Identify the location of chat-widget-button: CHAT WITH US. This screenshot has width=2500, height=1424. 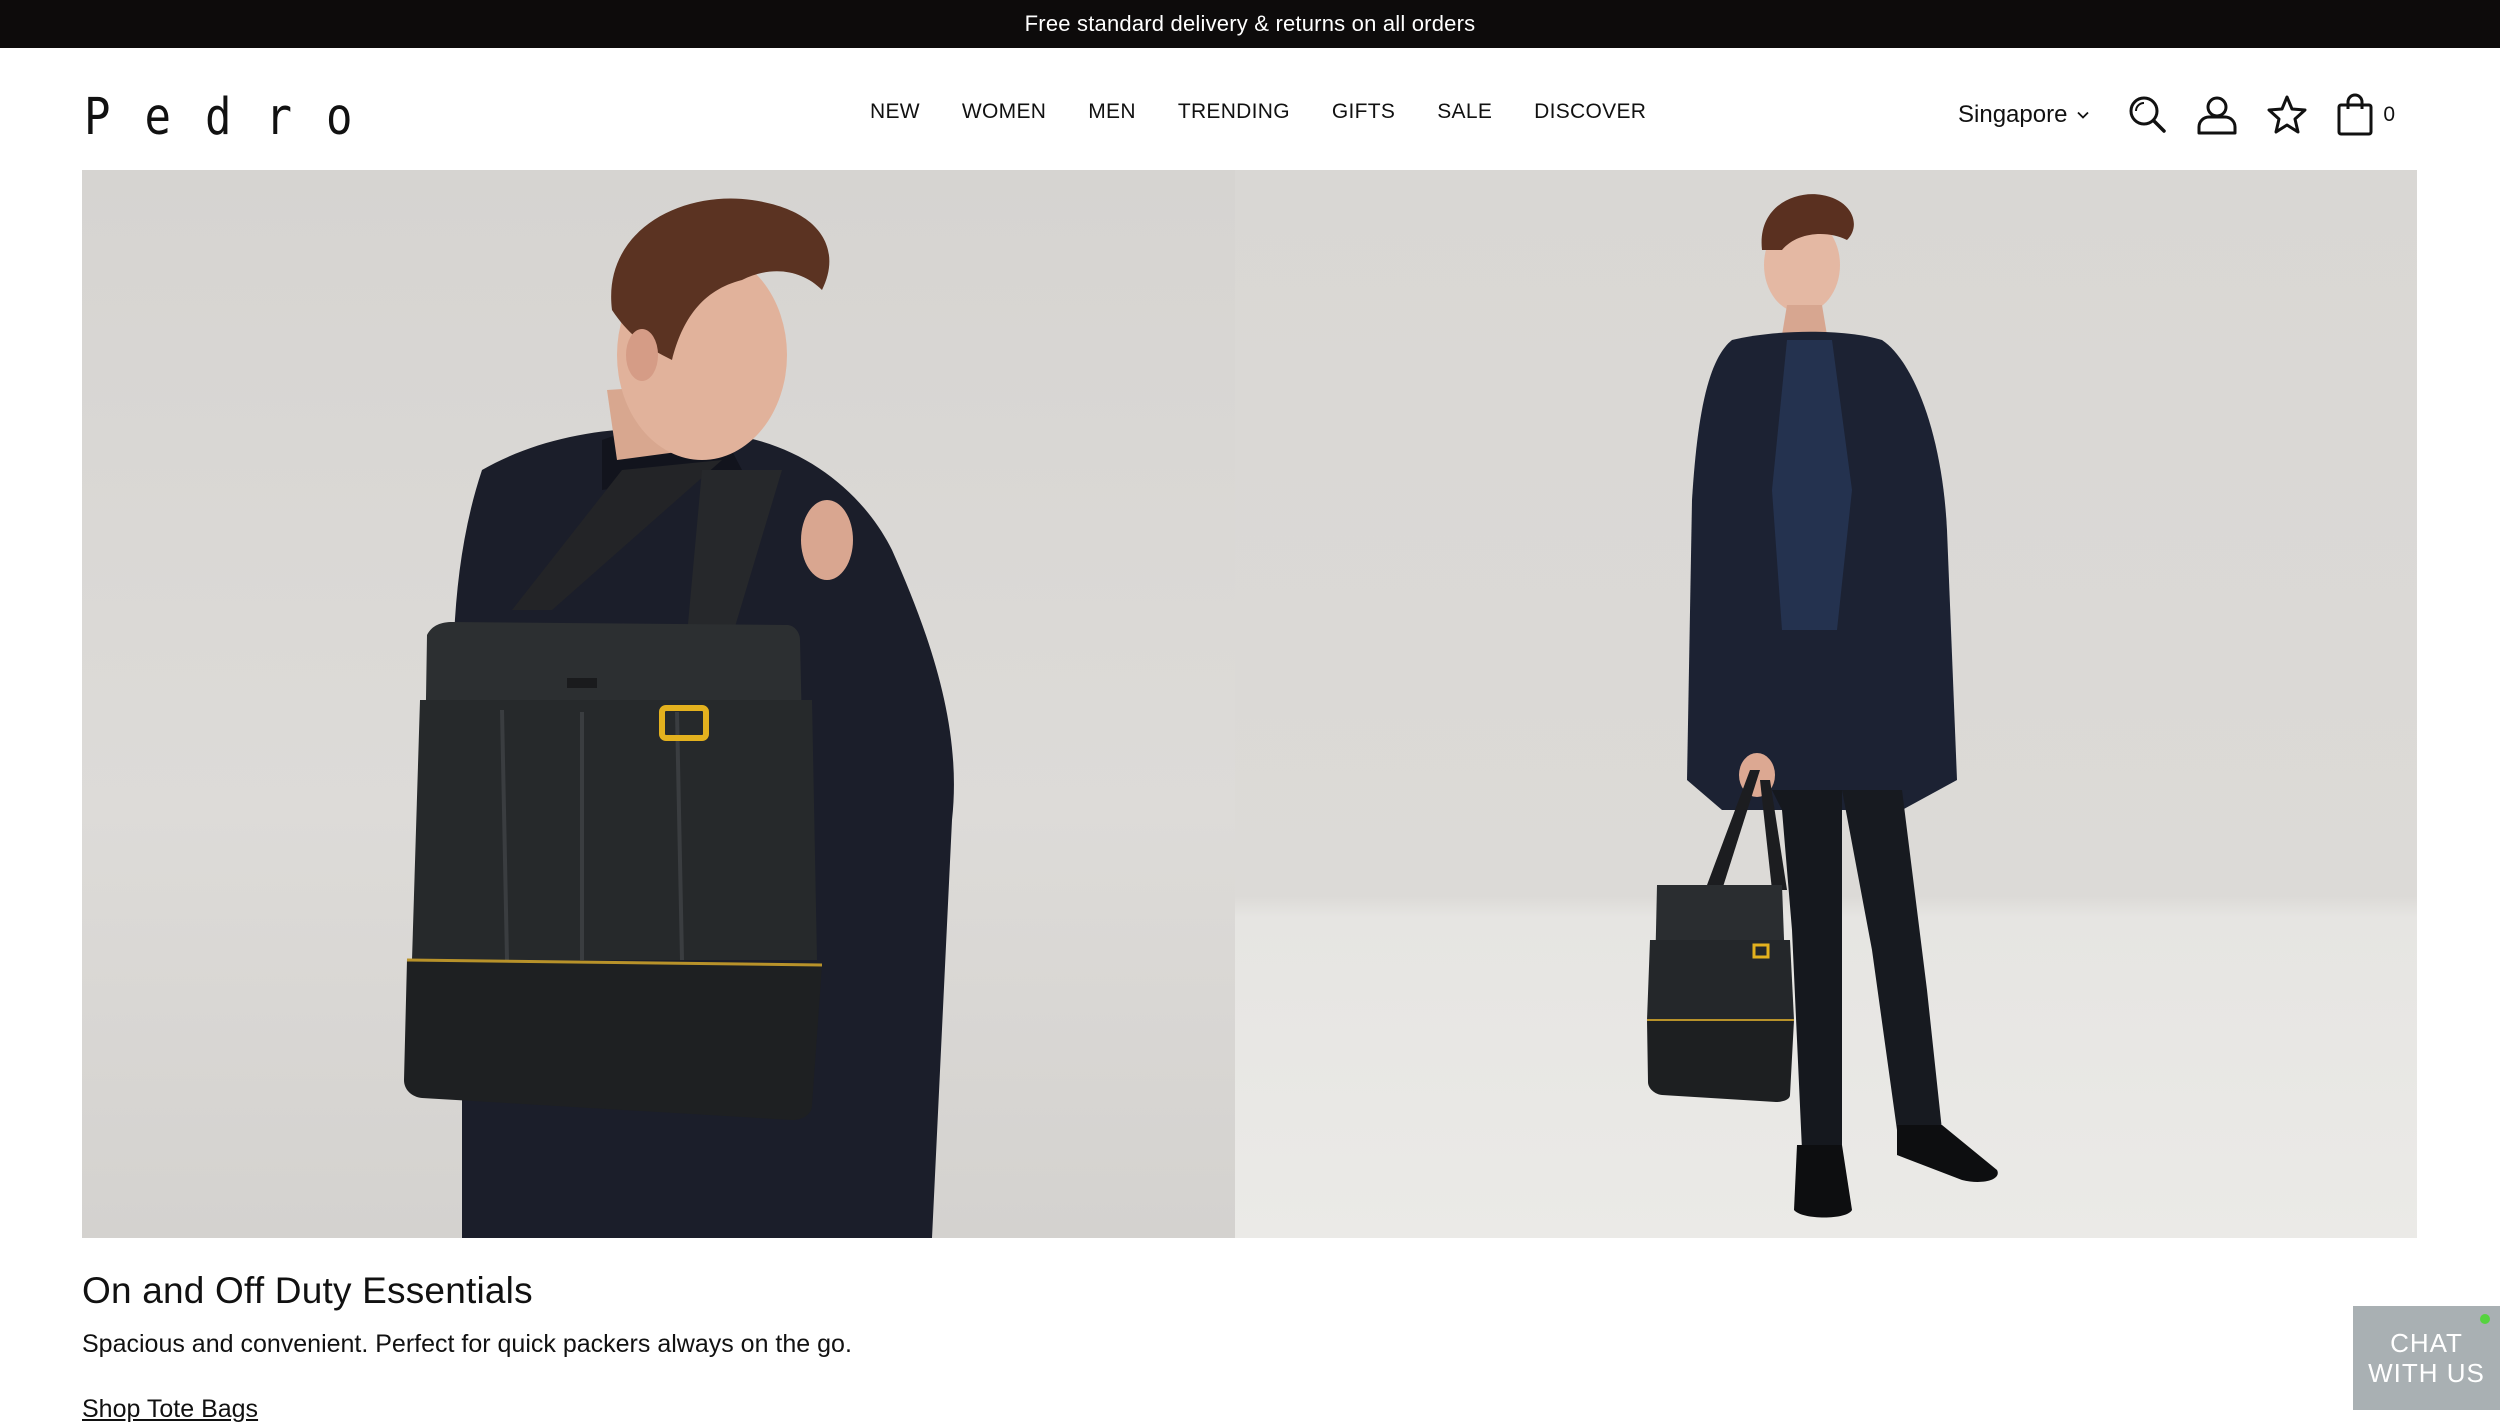
(2426, 1358).